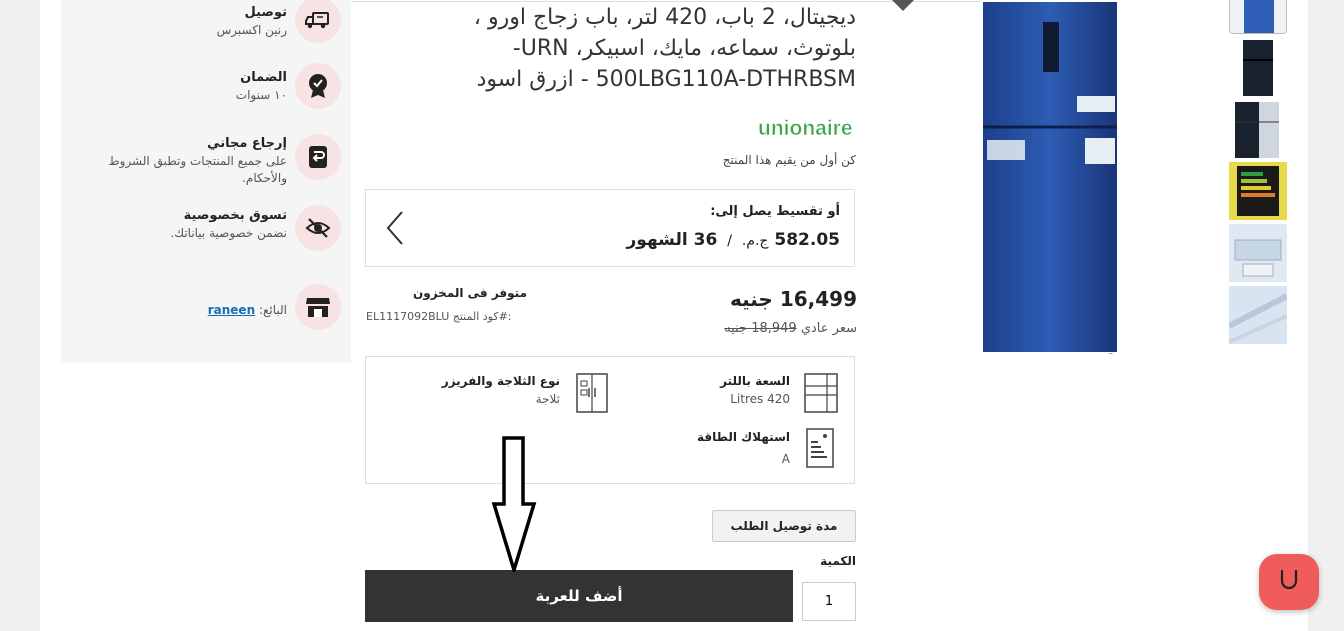 The height and width of the screenshot is (631, 1344). I want to click on fridge-capacity-icon, so click(821, 393).